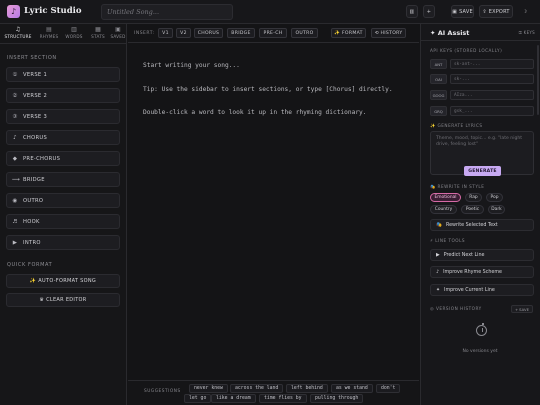 This screenshot has height=405, width=540. Describe the element at coordinates (438, 79) in the screenshot. I see `key-provider-tag: OAI` at that location.